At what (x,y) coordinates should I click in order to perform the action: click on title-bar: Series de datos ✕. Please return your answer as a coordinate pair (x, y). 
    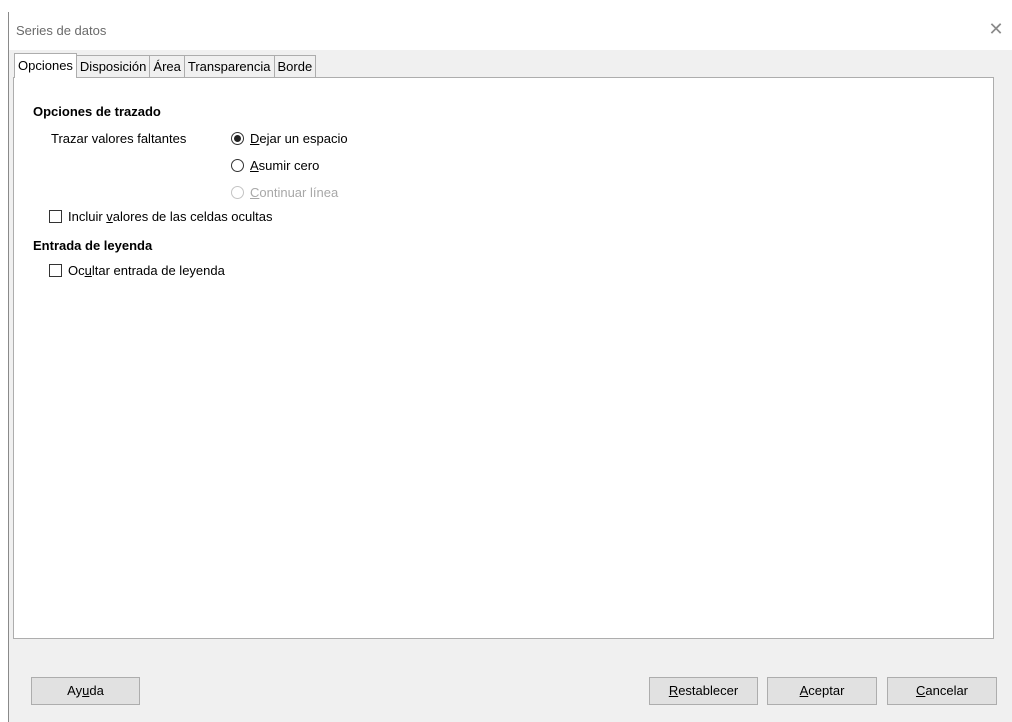
    Looking at the image, I should click on (510, 31).